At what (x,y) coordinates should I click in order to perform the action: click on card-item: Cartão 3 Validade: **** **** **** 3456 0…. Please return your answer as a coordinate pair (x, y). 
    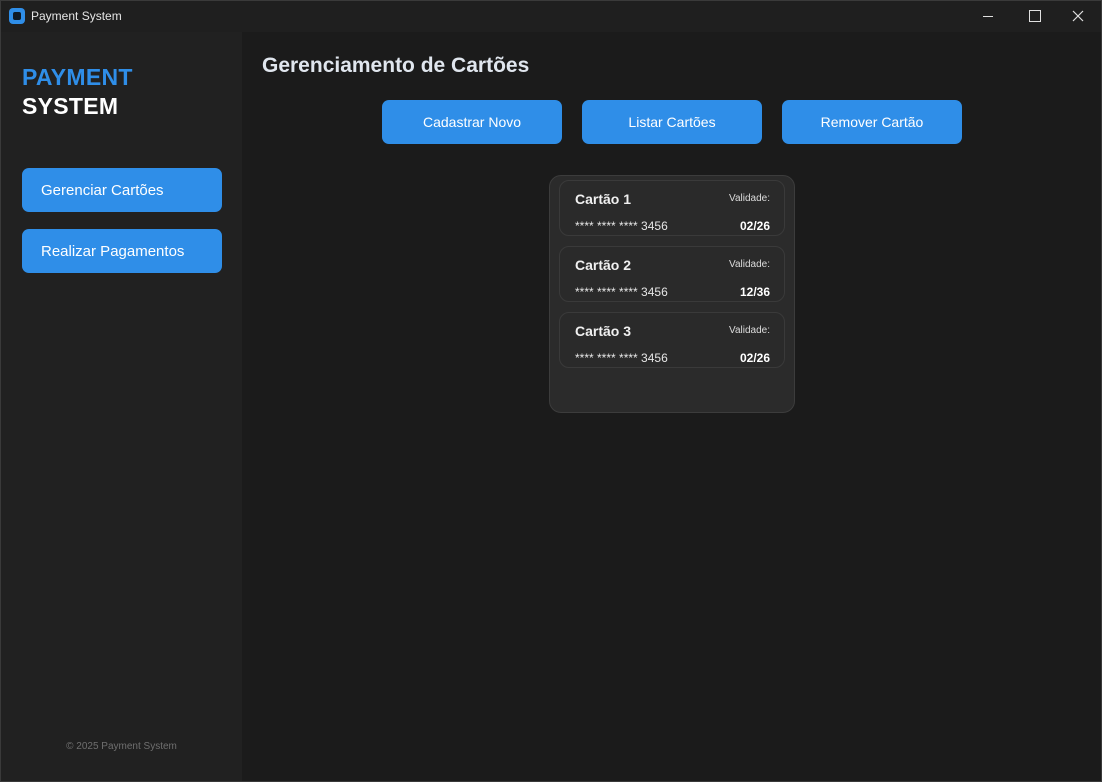
    Looking at the image, I should click on (672, 340).